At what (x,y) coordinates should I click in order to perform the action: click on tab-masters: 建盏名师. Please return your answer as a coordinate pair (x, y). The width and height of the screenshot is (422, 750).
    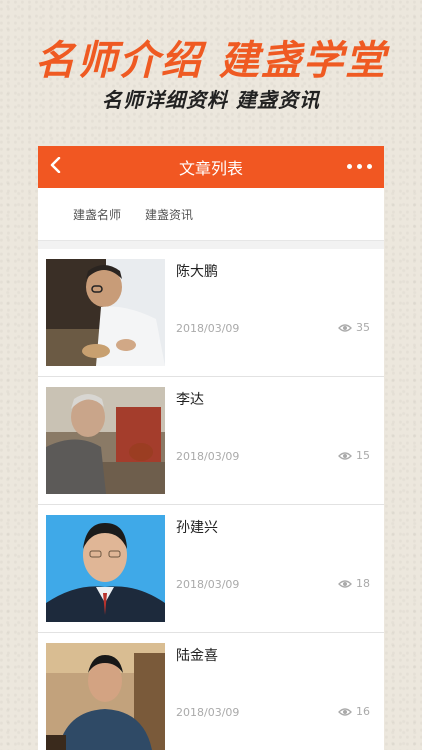
    Looking at the image, I should click on (97, 214).